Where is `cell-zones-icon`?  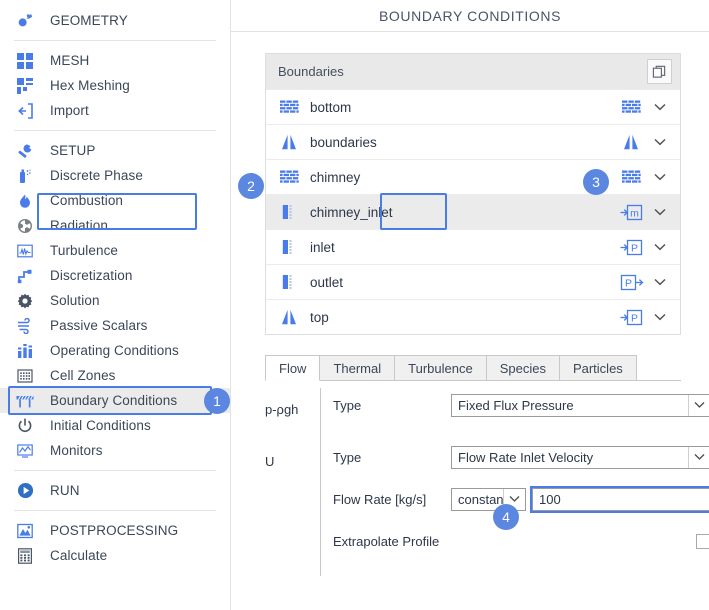
cell-zones-icon is located at coordinates (25, 376).